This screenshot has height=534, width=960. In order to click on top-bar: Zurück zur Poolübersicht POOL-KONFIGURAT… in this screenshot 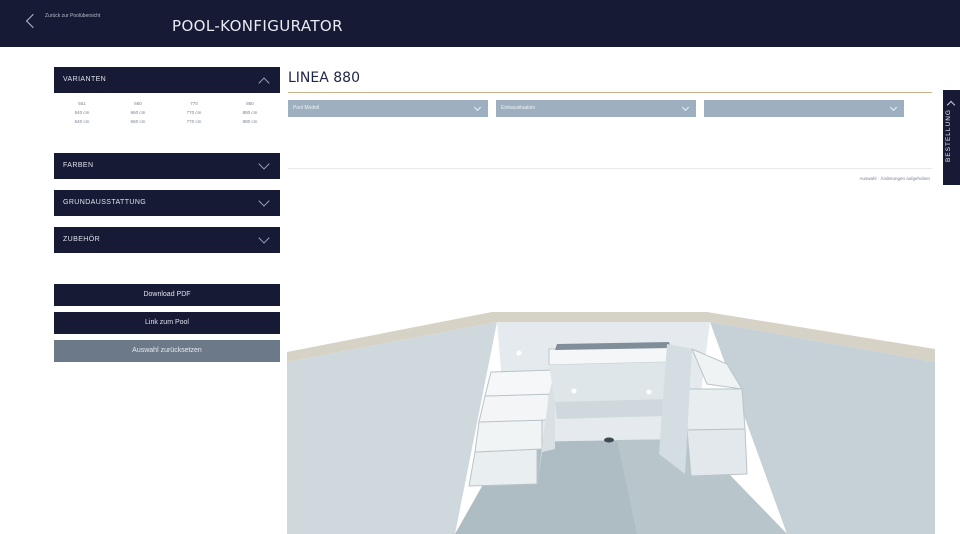, I will do `click(480, 23)`.